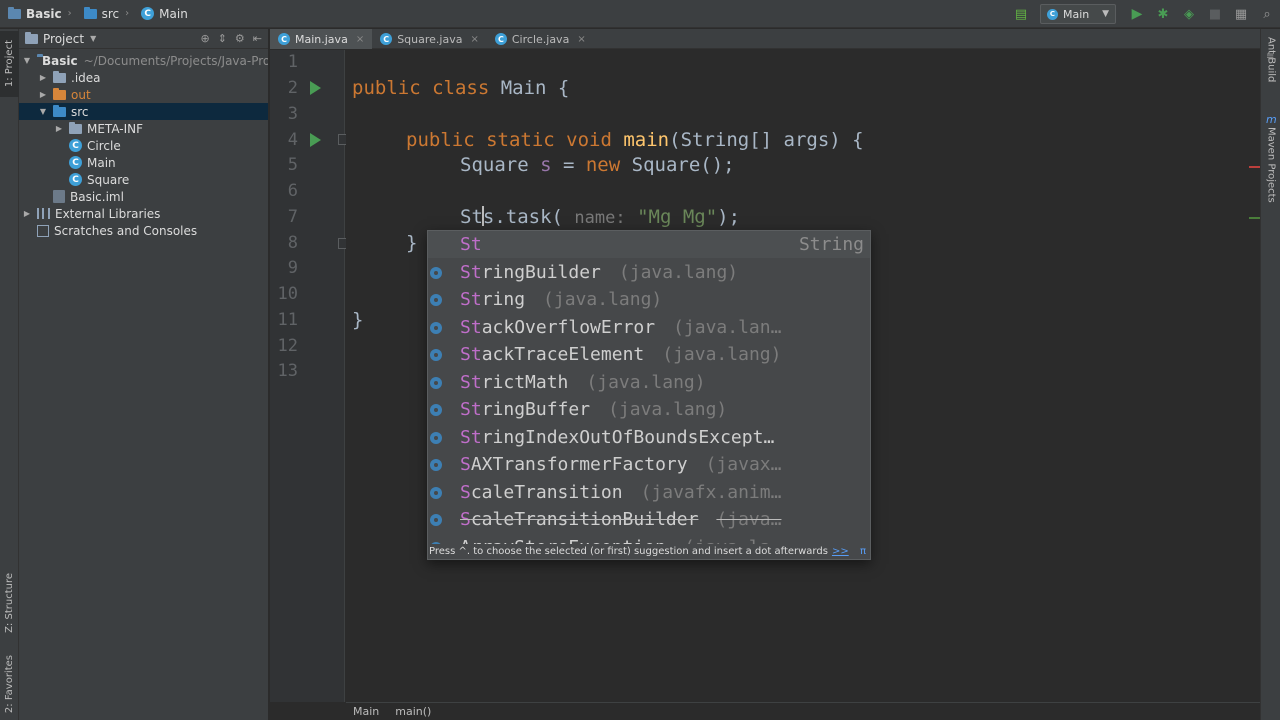 Image resolution: width=1280 pixels, height=720 pixels. What do you see at coordinates (766, 140) in the screenshot?
I see `code-text: (String[] args) {` at bounding box center [766, 140].